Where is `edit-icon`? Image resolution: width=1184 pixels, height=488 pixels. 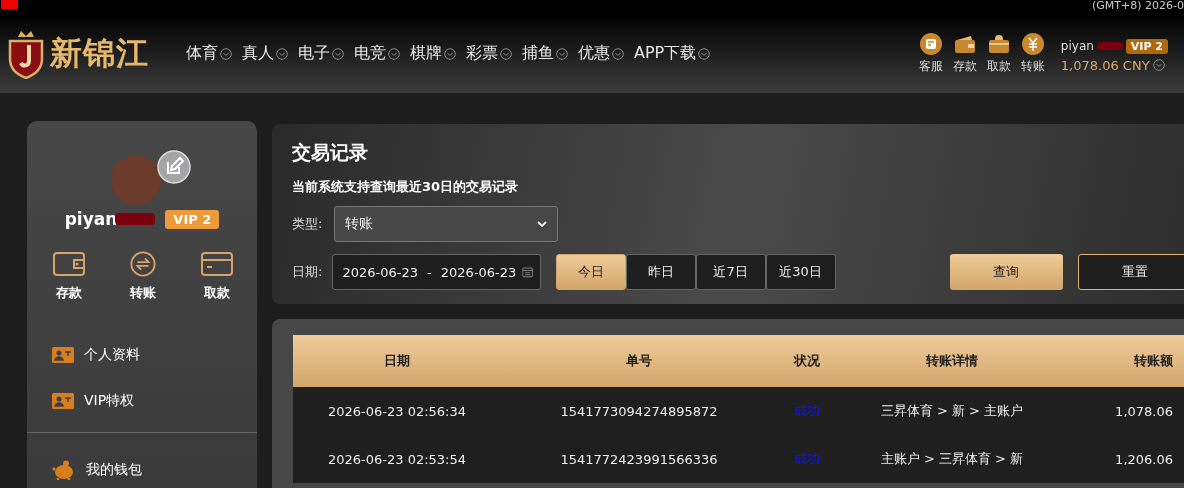 edit-icon is located at coordinates (174, 167).